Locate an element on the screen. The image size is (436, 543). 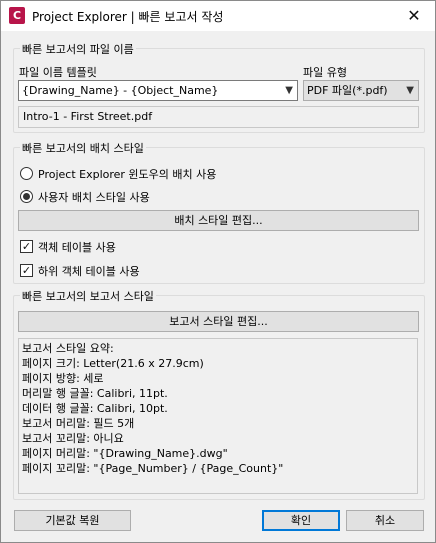
template-combo: {Drawing_Name} - {Object_Name} ▼ is located at coordinates (158, 90).